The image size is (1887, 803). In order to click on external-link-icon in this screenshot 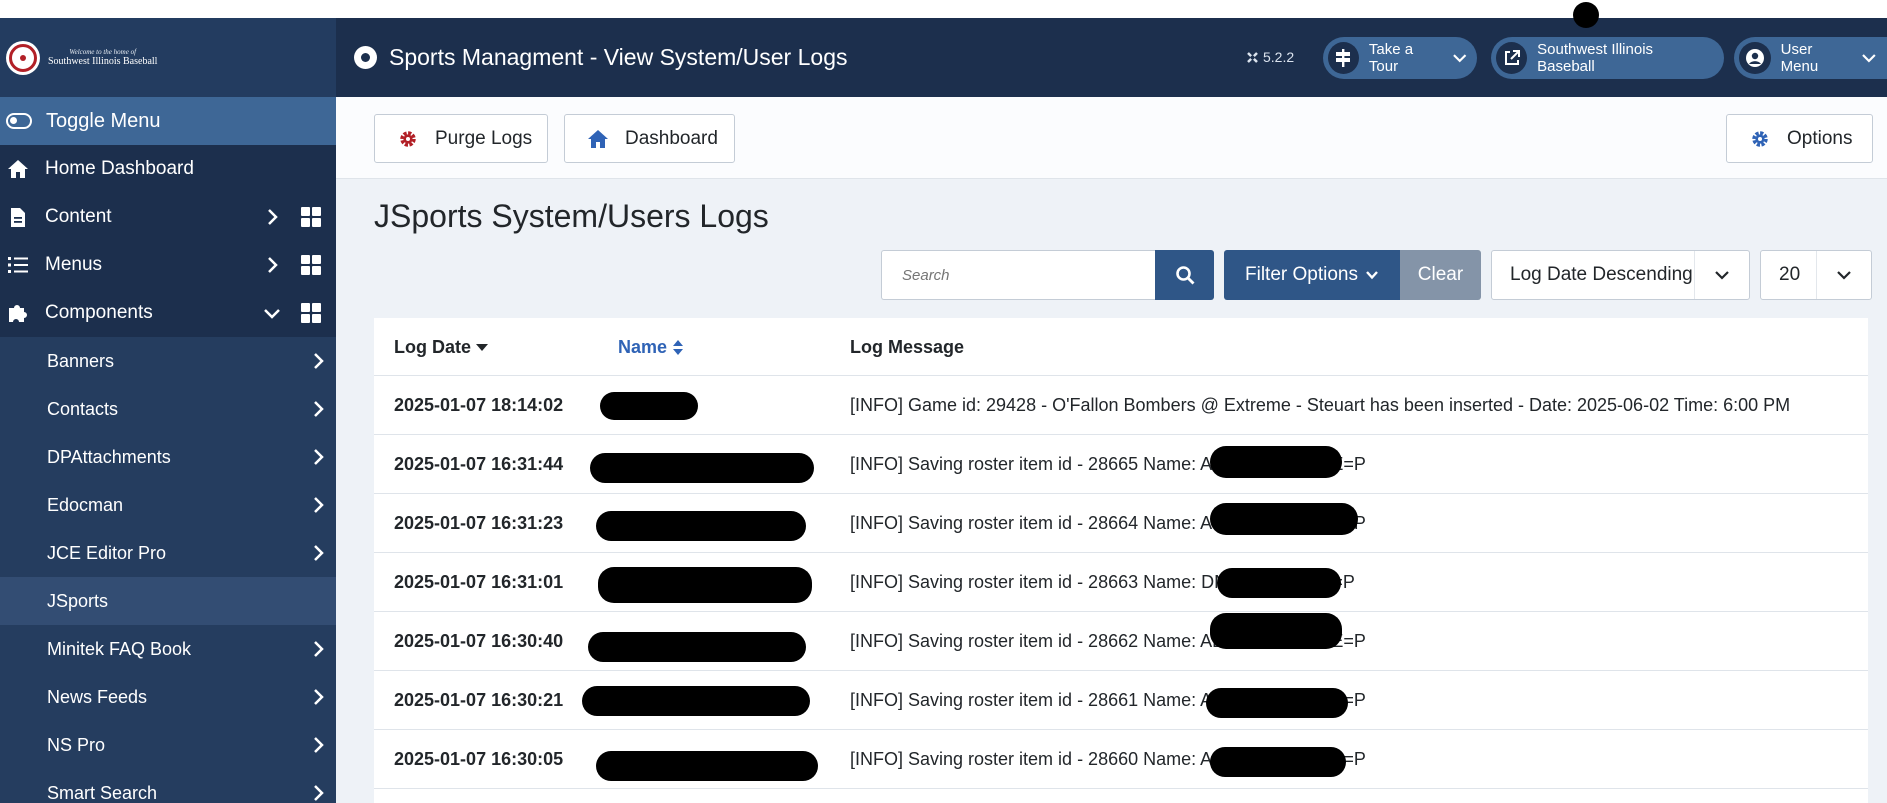, I will do `click(1512, 58)`.